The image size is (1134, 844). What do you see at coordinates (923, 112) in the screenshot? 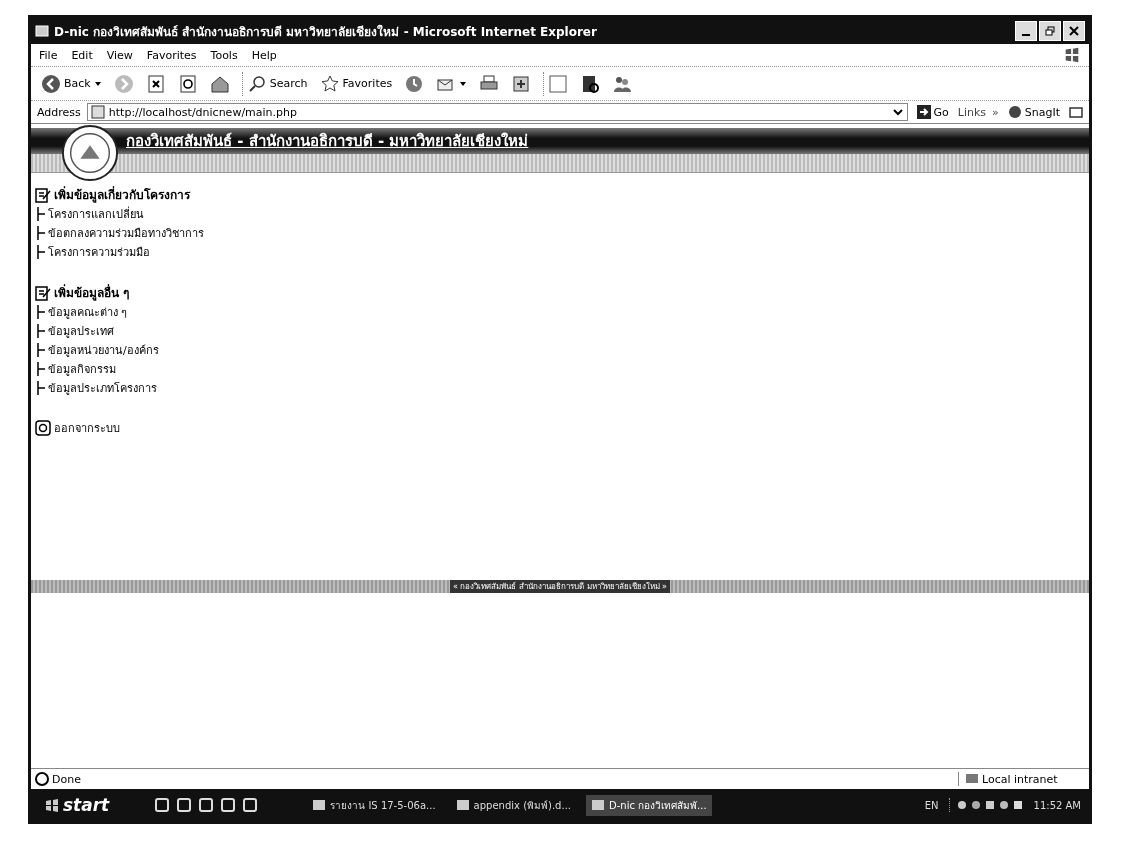
I see `arrow-icon` at bounding box center [923, 112].